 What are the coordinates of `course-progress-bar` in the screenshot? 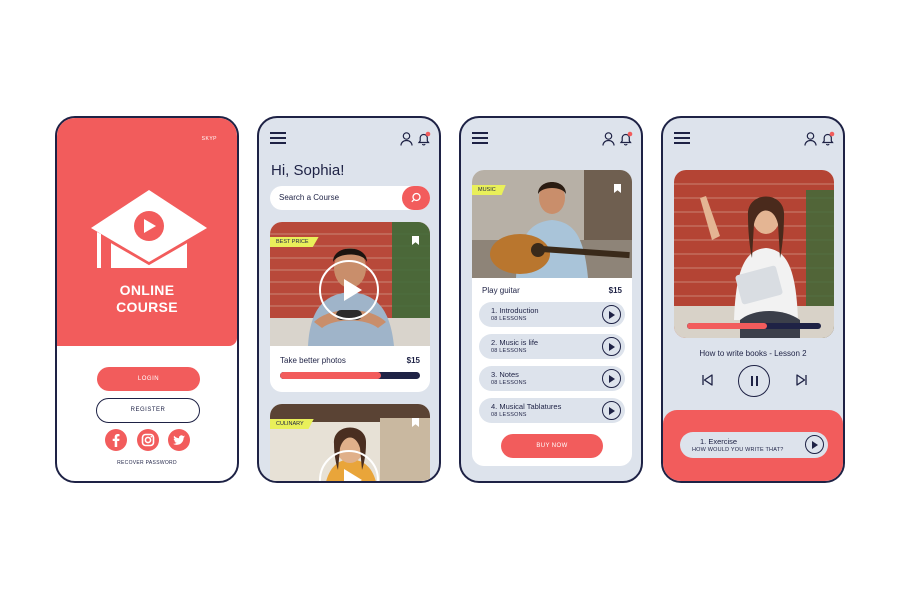 It's located at (350, 375).